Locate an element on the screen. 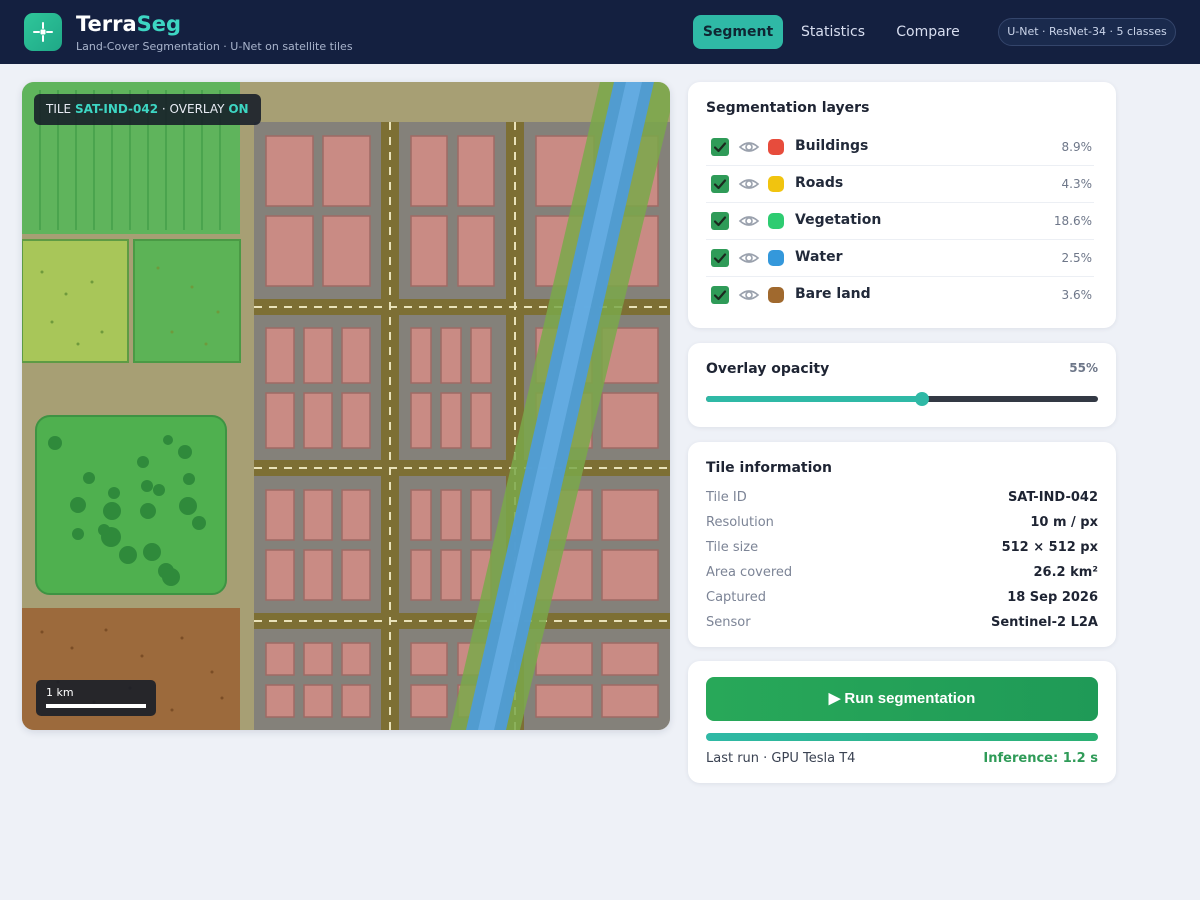 The height and width of the screenshot is (900, 1200). tile-info-key: Resolution is located at coordinates (740, 522).